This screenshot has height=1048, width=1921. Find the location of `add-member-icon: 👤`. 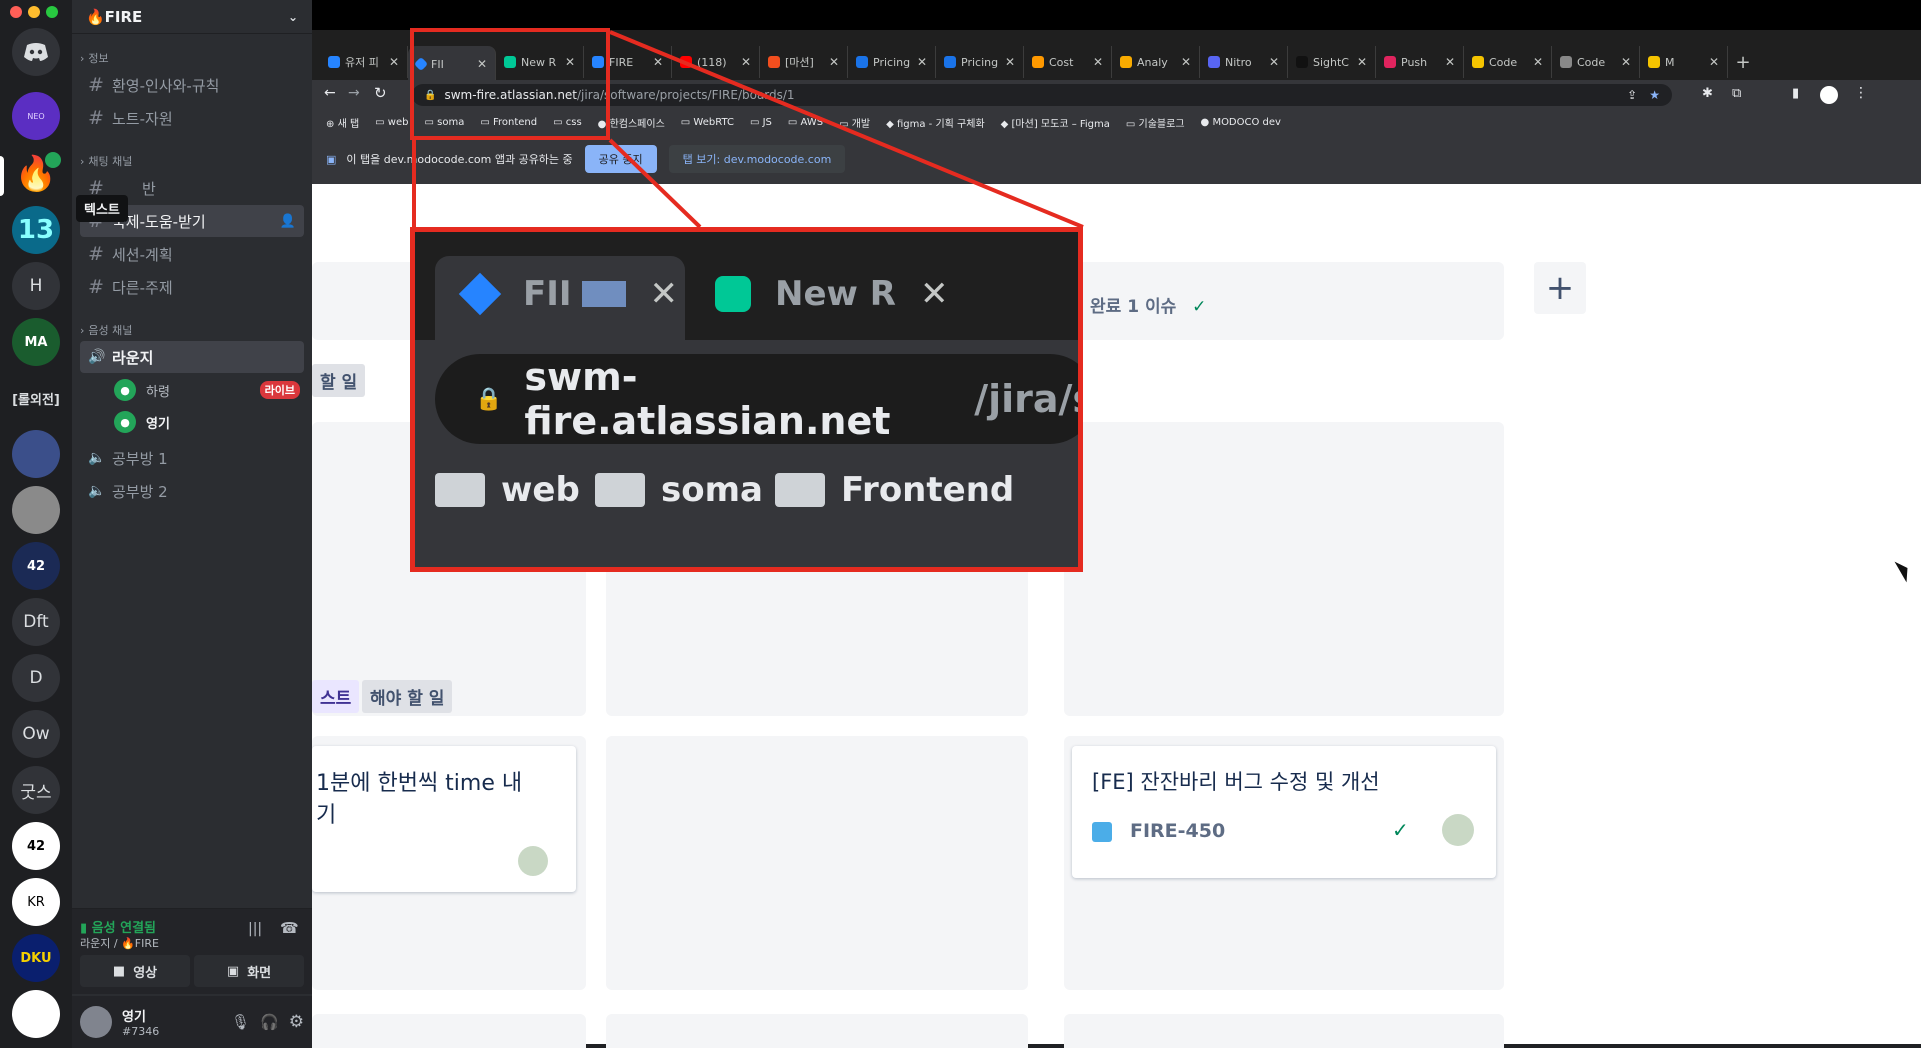

add-member-icon: 👤 is located at coordinates (288, 221).